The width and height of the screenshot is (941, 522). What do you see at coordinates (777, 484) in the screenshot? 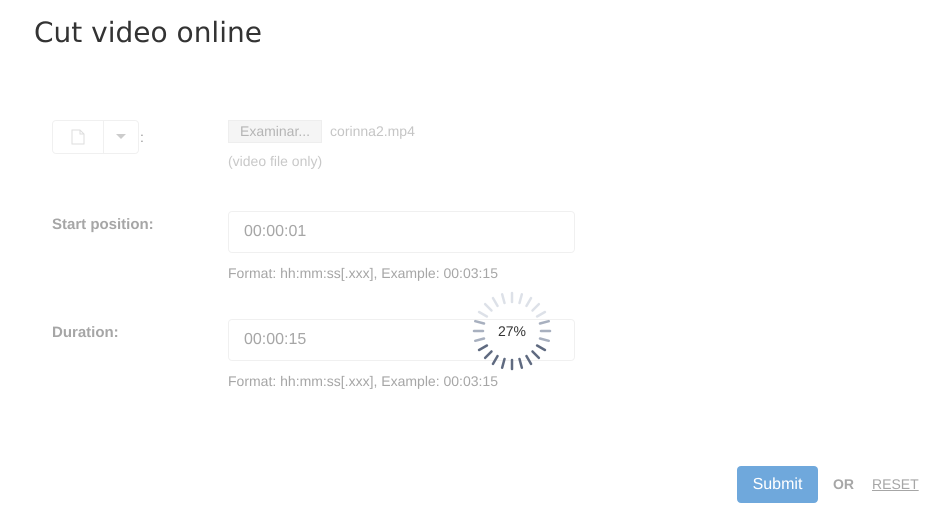
I see `submit-button: Submit` at bounding box center [777, 484].